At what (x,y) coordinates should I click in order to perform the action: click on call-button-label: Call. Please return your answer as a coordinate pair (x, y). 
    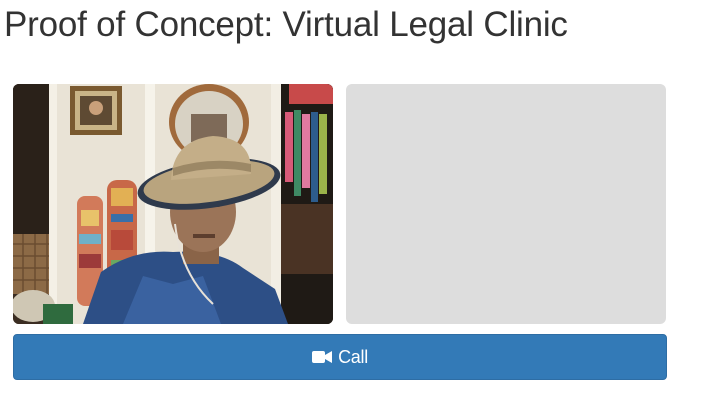
    Looking at the image, I should click on (353, 356).